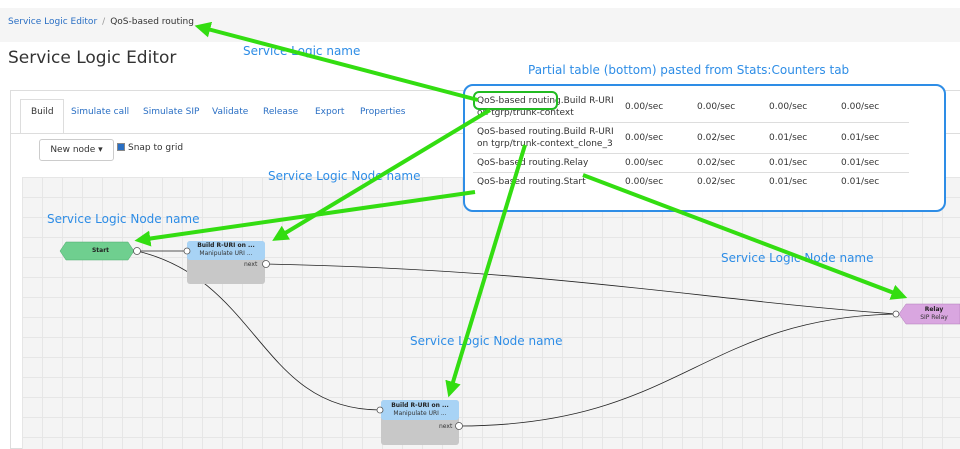 The height and width of the screenshot is (449, 960). What do you see at coordinates (486, 271) in the screenshot?
I see `arrow-to-build-bottom` at bounding box center [486, 271].